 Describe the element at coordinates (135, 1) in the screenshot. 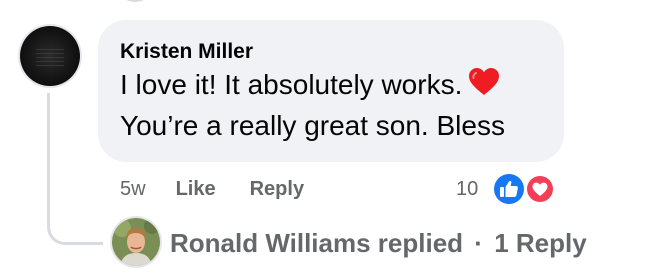

I see `previous-avatar-edge` at that location.